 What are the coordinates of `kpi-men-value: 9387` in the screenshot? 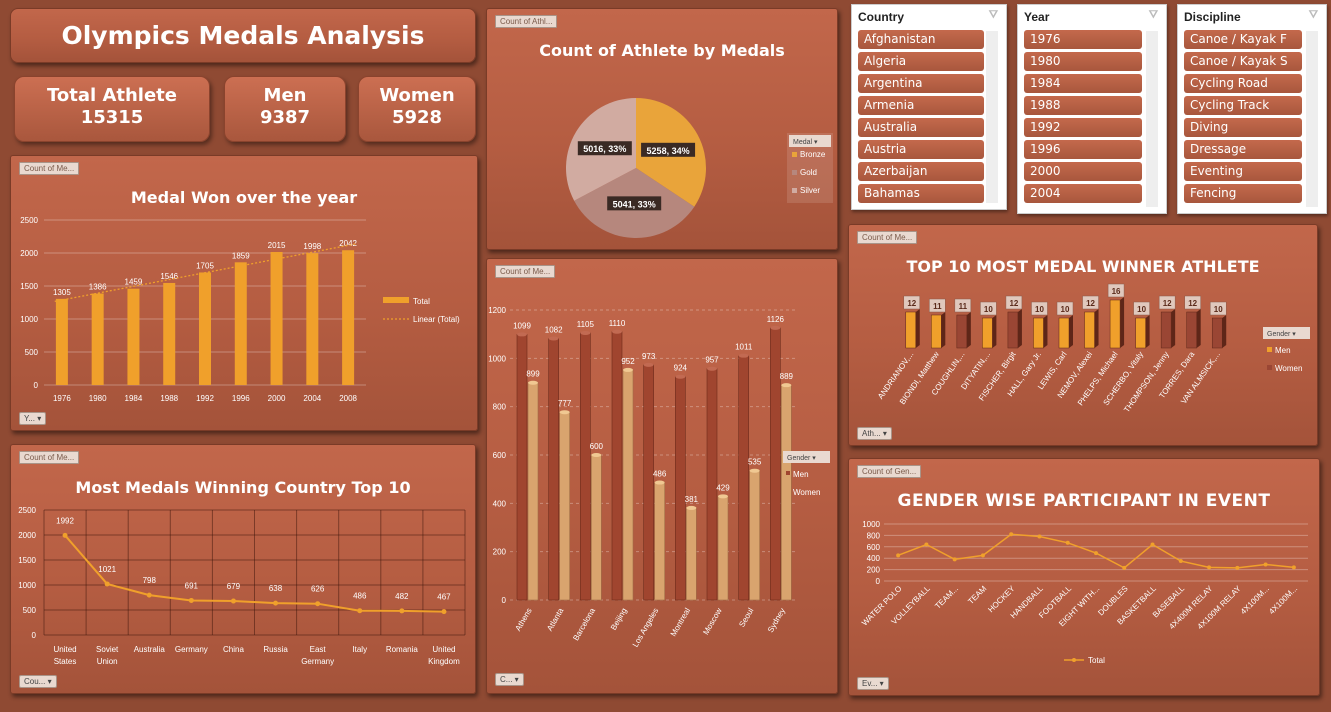 It's located at (285, 117).